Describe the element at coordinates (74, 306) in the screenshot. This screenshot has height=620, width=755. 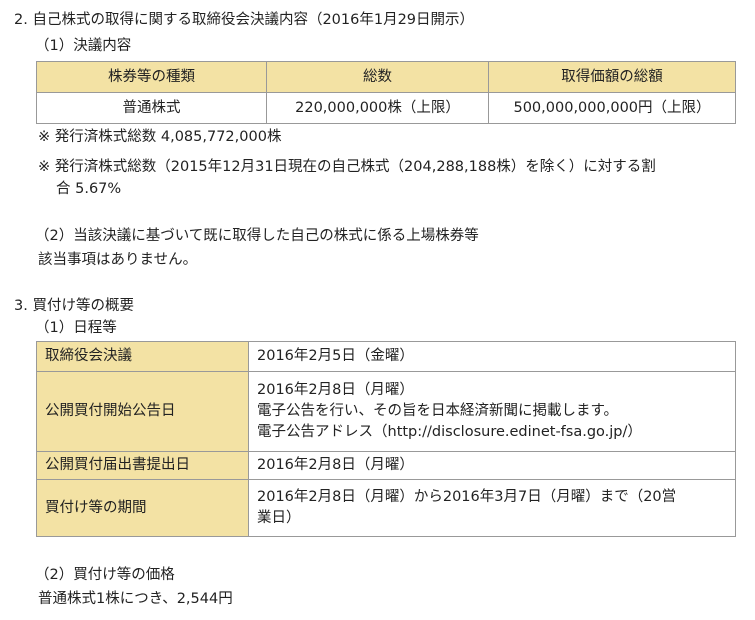
I see `section3-heading: 3. 買付け等の概要` at that location.